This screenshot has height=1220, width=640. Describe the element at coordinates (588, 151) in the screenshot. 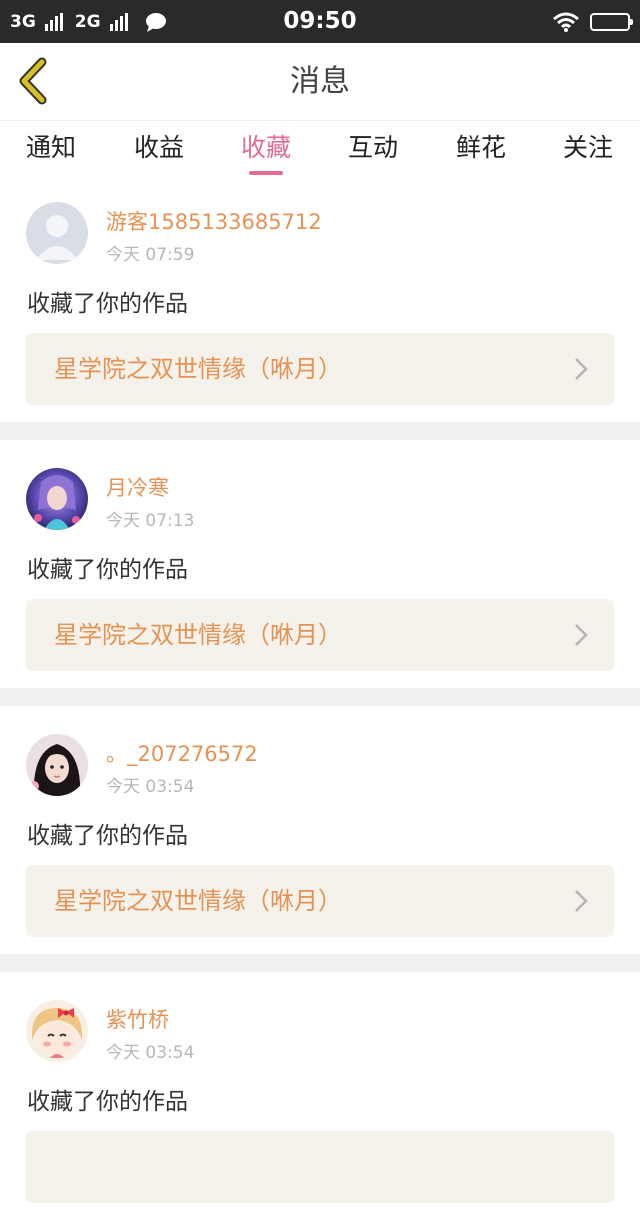

I see `tab-follows: 关注` at that location.